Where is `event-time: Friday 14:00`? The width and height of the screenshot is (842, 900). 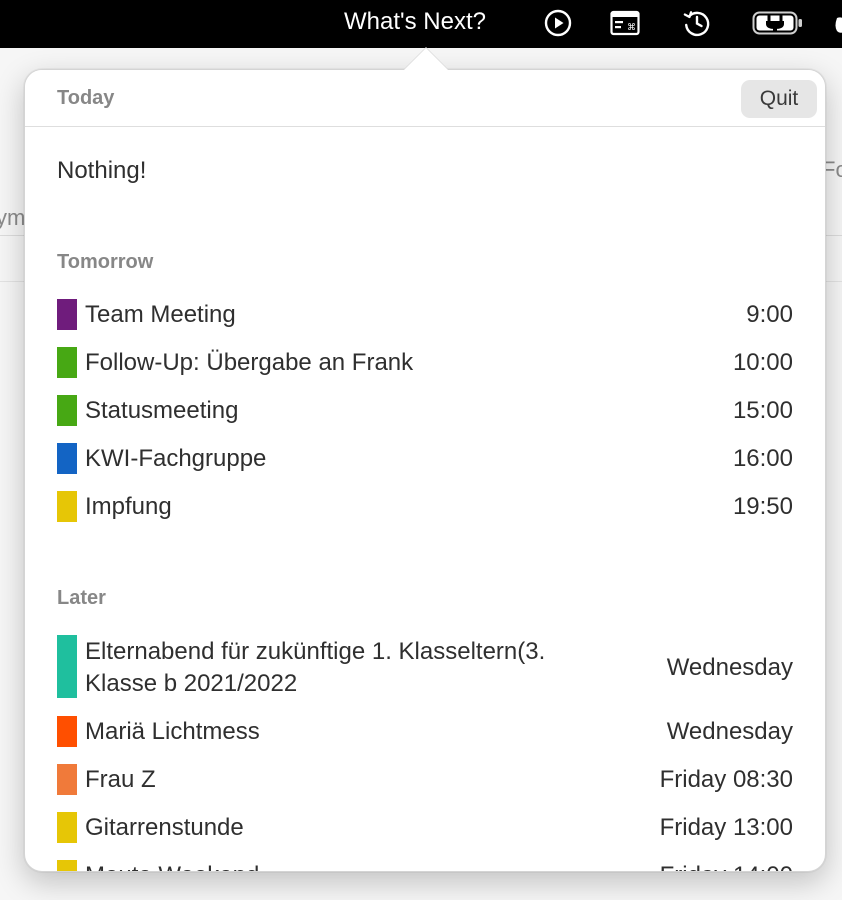
event-time: Friday 14:00 is located at coordinates (726, 865).